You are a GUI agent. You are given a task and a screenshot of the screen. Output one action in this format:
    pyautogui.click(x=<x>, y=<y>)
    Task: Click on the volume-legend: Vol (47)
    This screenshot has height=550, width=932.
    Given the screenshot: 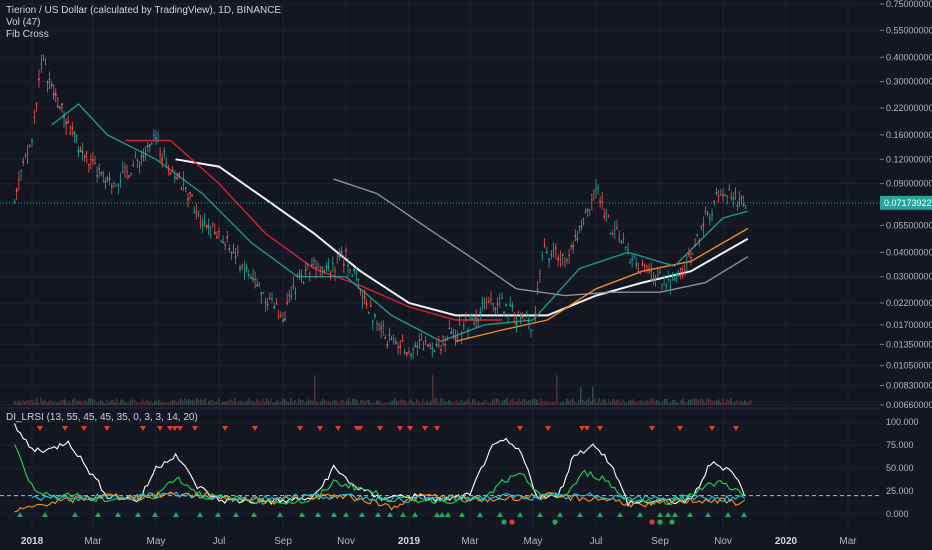 What is the action you would take?
    pyautogui.click(x=23, y=23)
    